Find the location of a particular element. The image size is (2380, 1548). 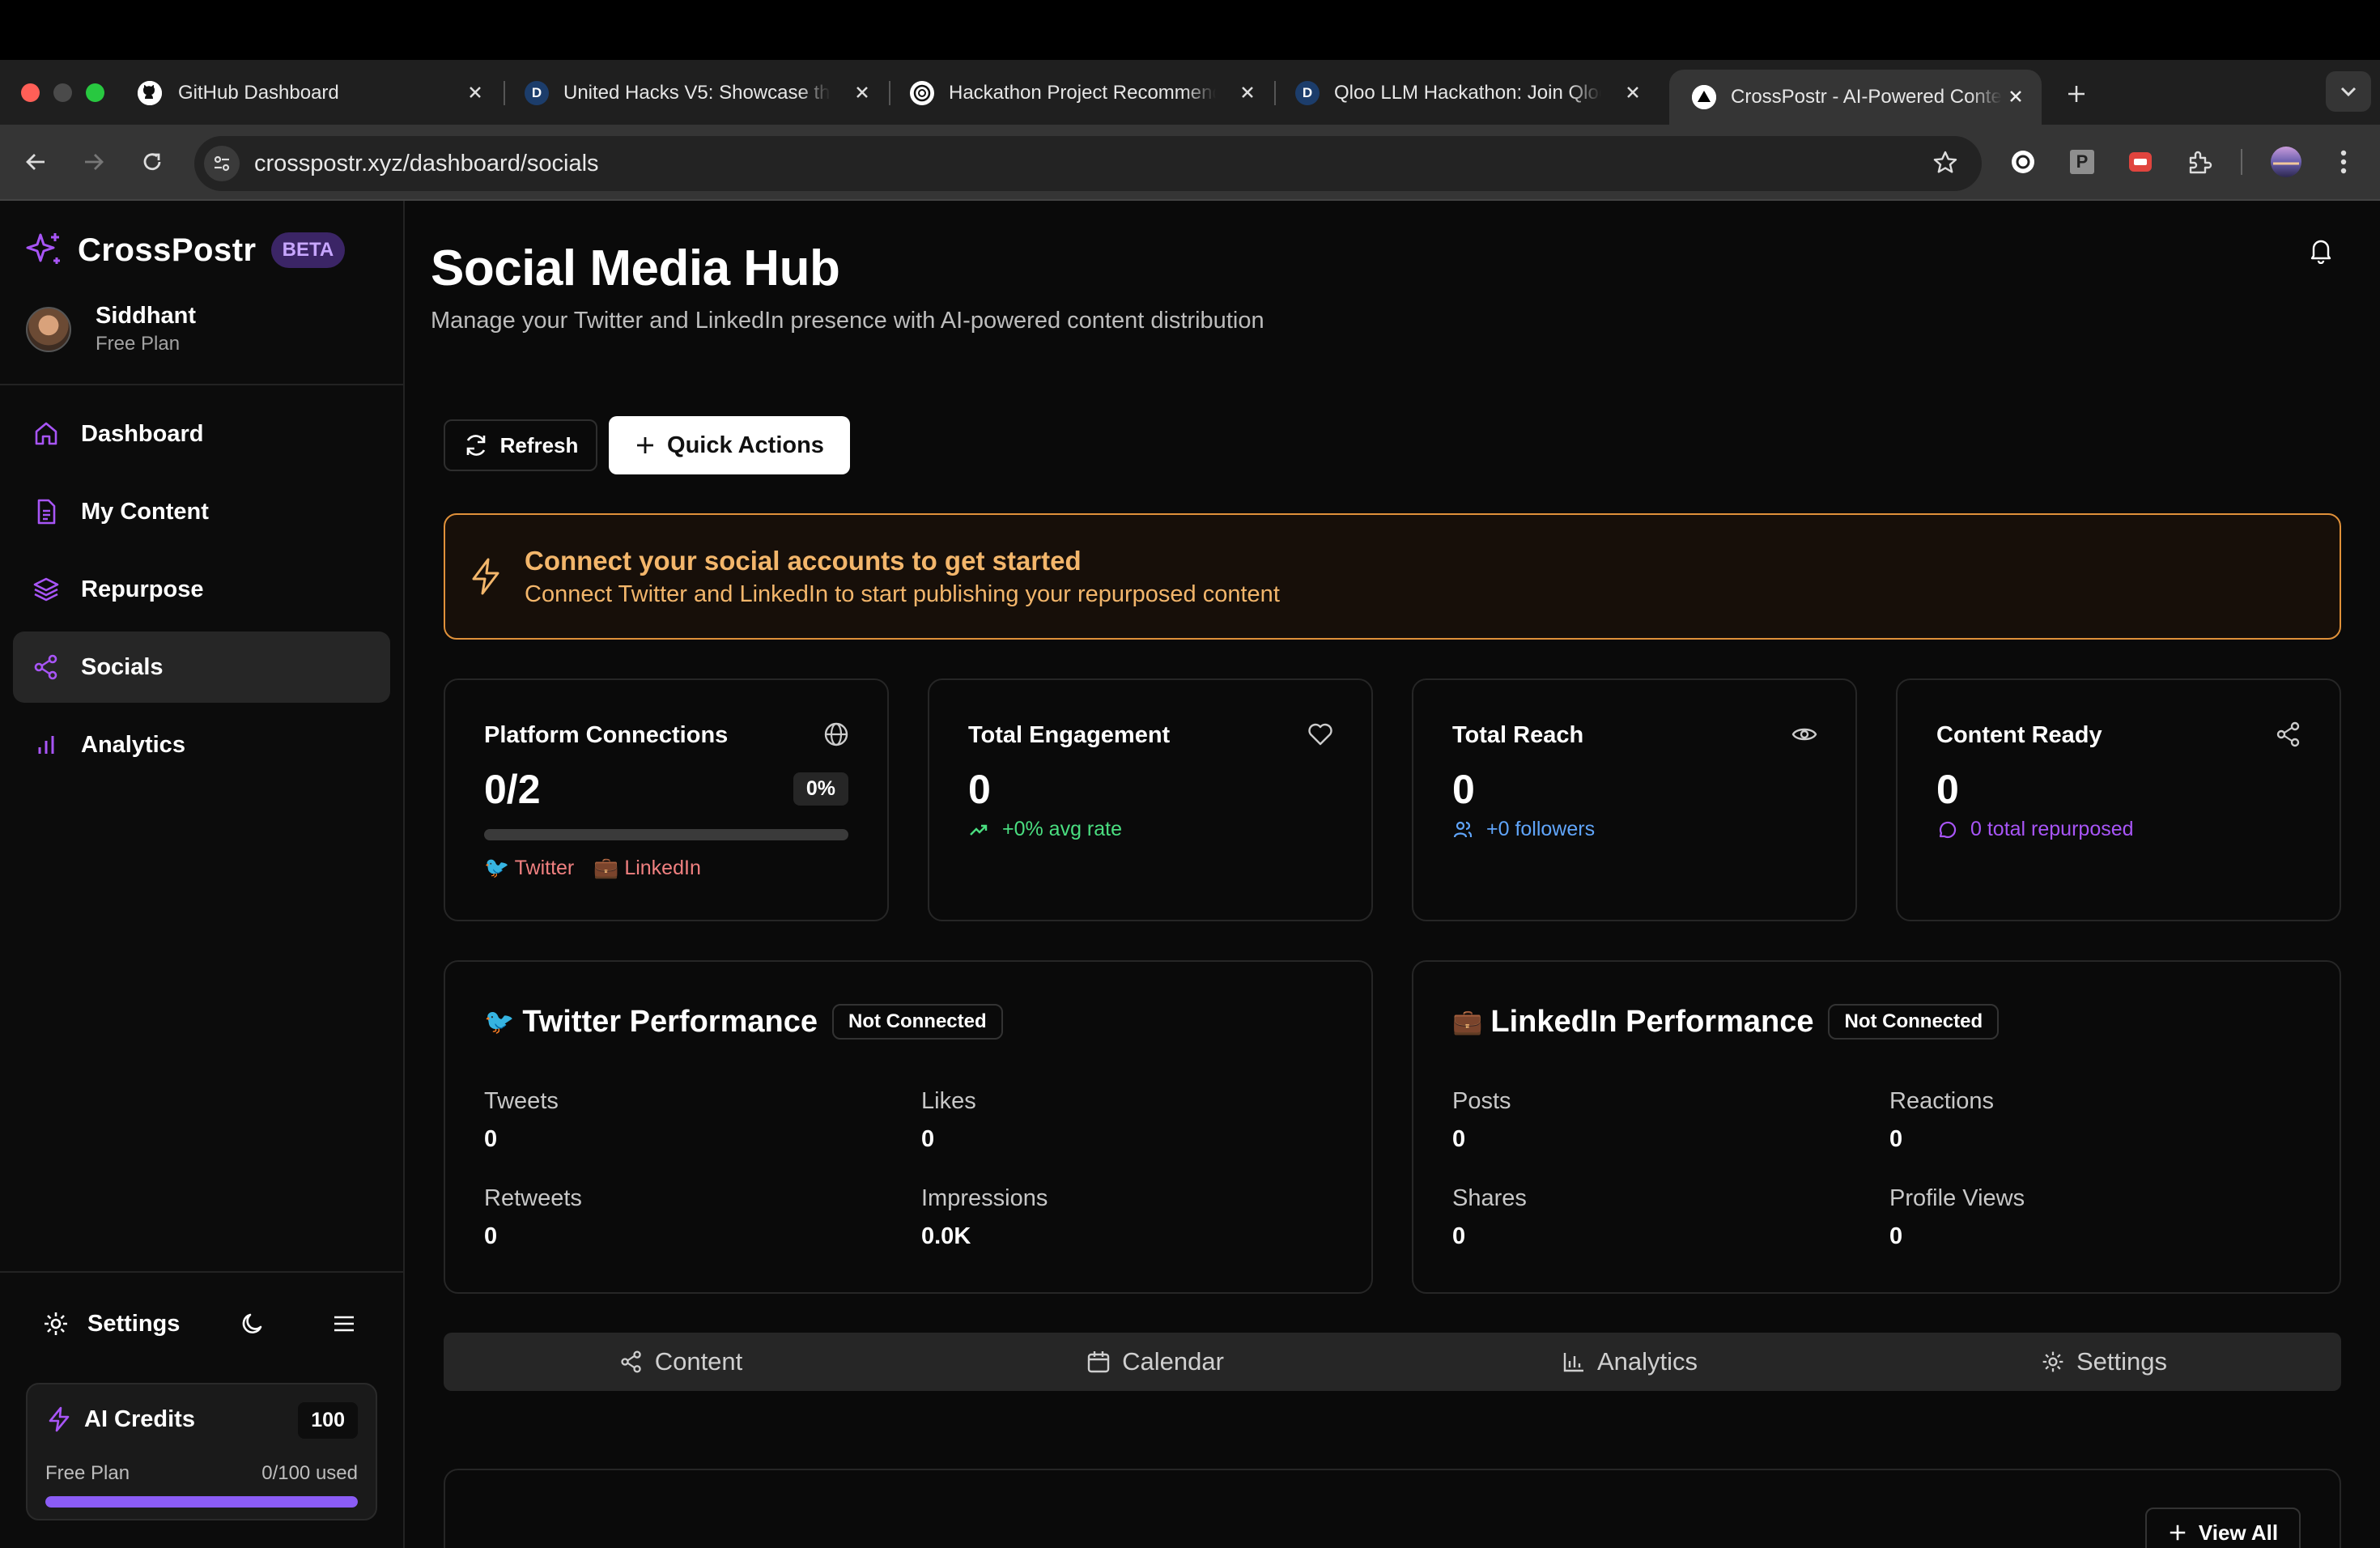

devpost-icon: D is located at coordinates (1307, 93).